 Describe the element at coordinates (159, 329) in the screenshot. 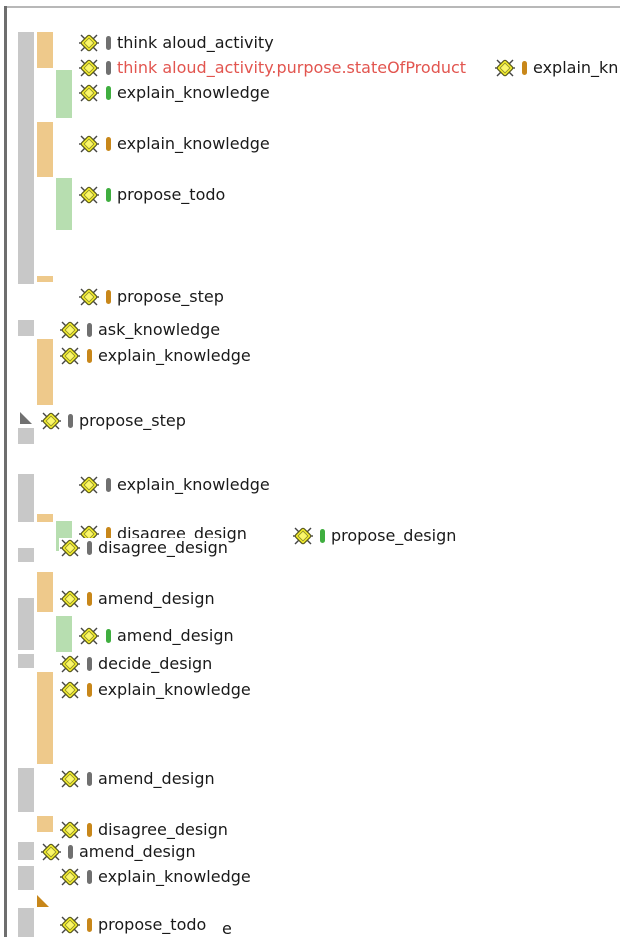

I see `node-label: ask_knowledge` at that location.